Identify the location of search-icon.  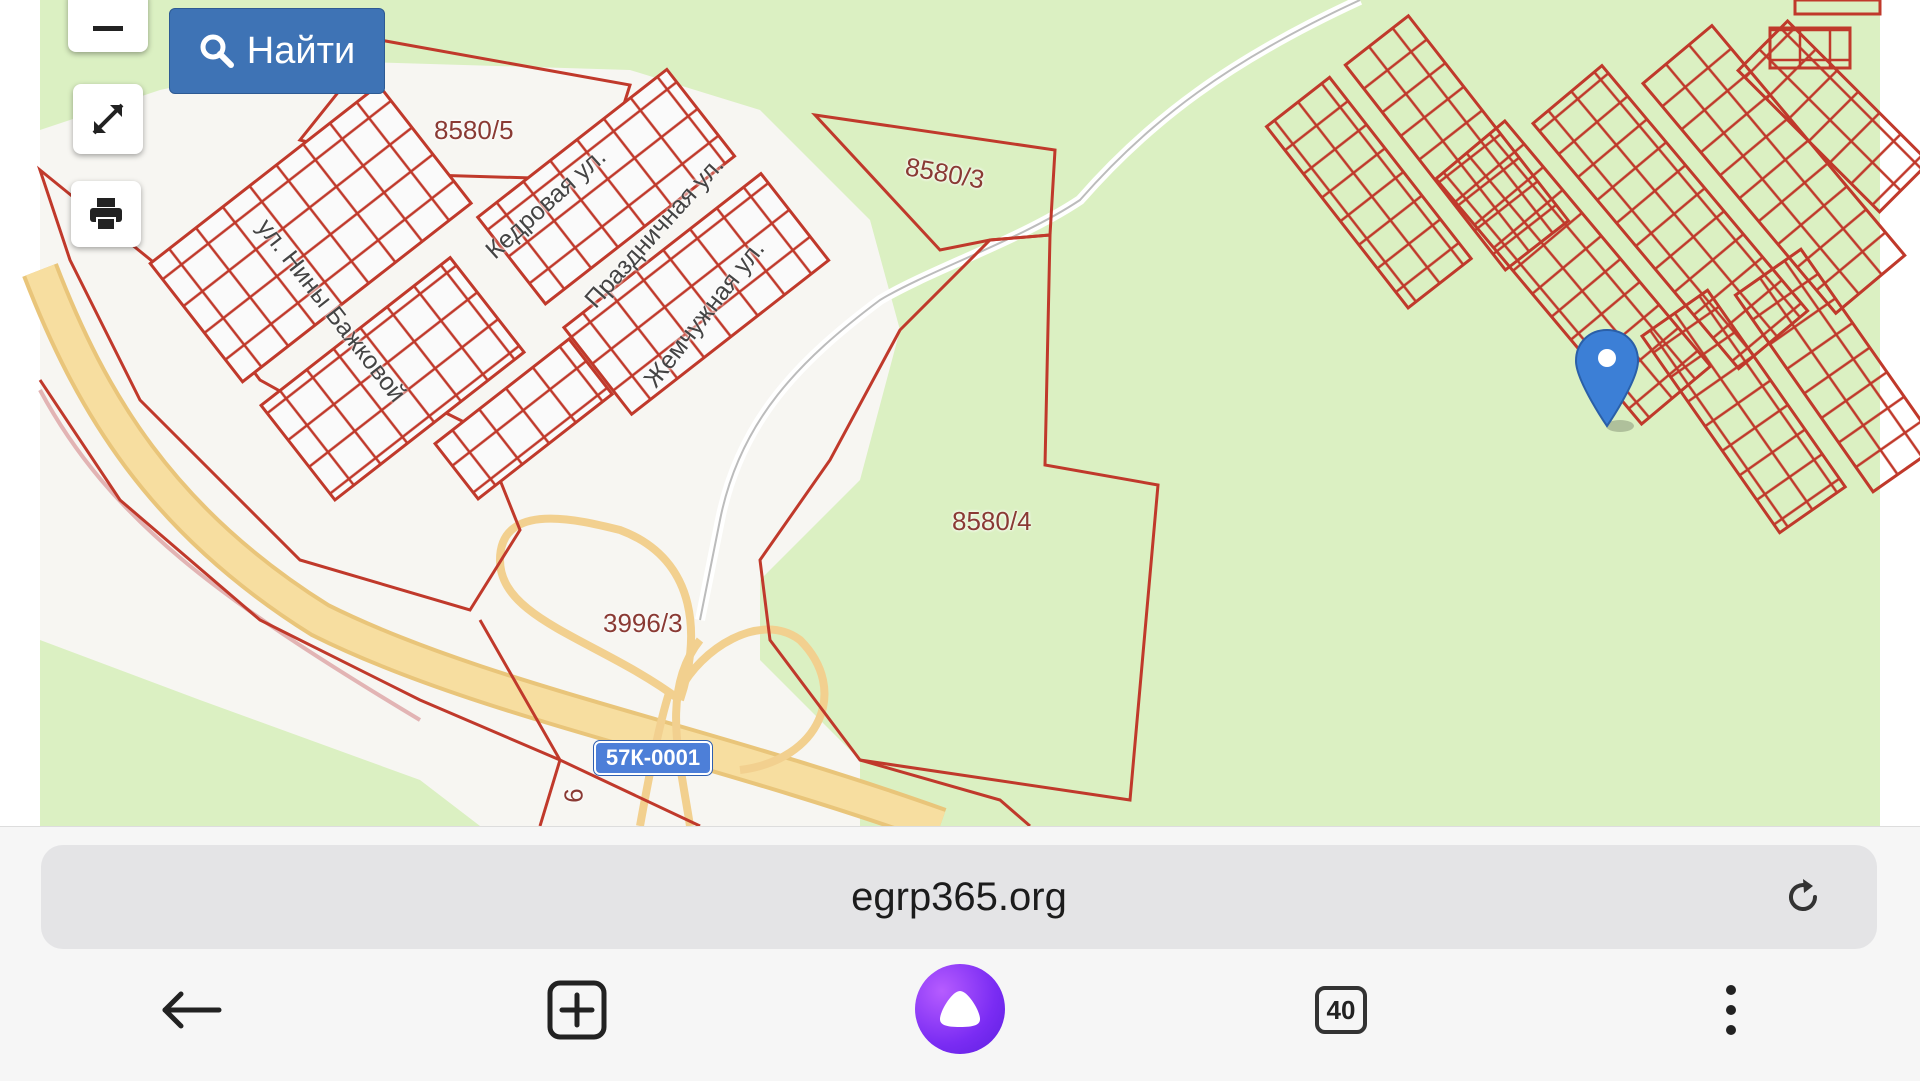
(217, 51).